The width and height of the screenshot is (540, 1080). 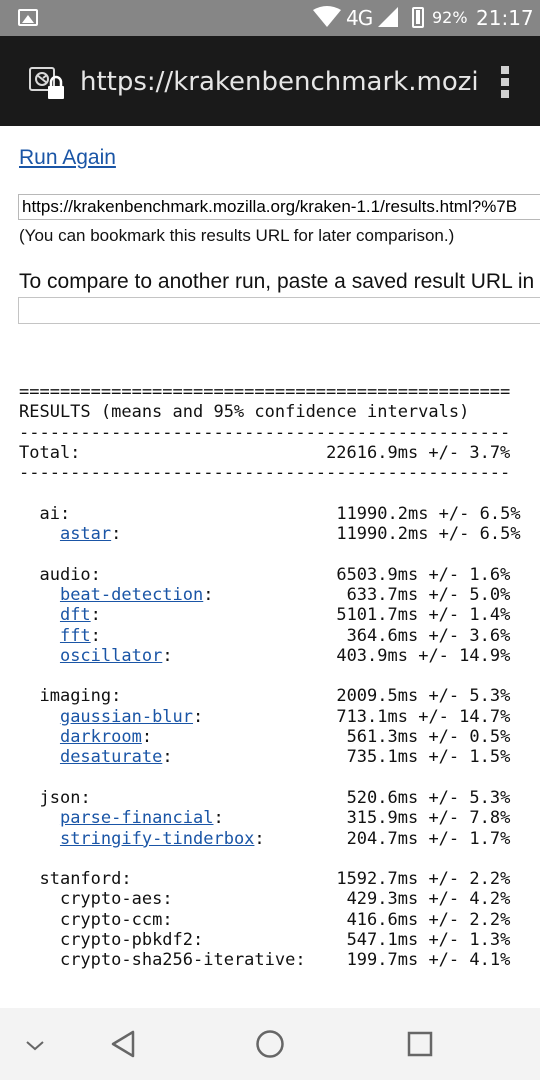 I want to click on test-name-link: desaturate, so click(x=111, y=757).